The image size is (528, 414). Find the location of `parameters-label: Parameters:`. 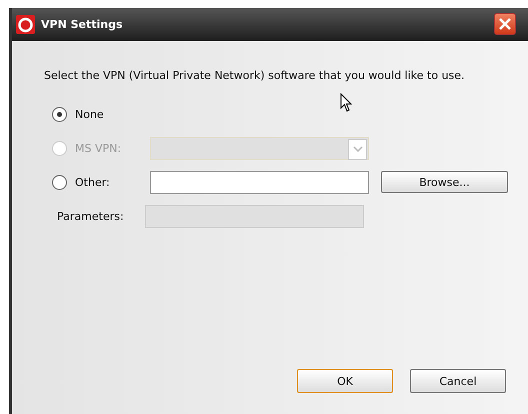

parameters-label: Parameters: is located at coordinates (90, 216).